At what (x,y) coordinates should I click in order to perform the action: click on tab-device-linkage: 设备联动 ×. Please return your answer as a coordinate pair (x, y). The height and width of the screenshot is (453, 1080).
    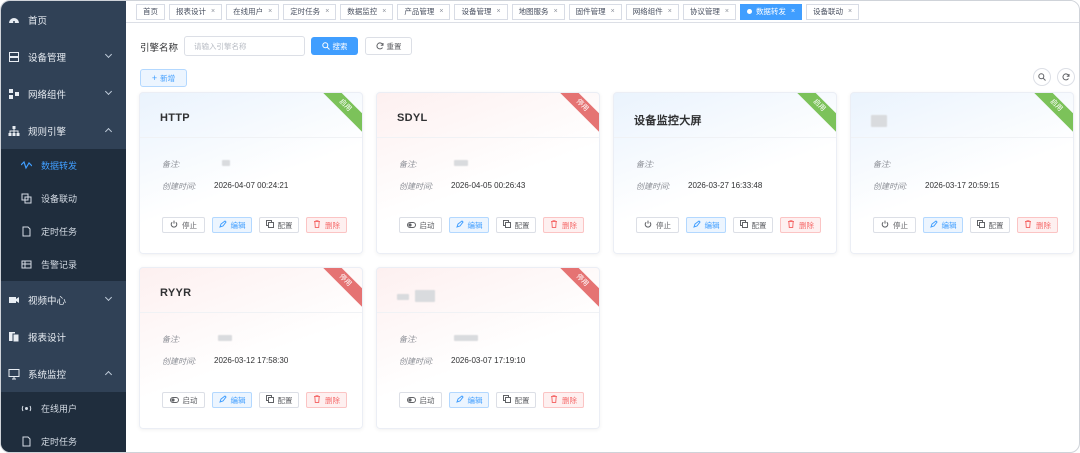
    Looking at the image, I should click on (833, 11).